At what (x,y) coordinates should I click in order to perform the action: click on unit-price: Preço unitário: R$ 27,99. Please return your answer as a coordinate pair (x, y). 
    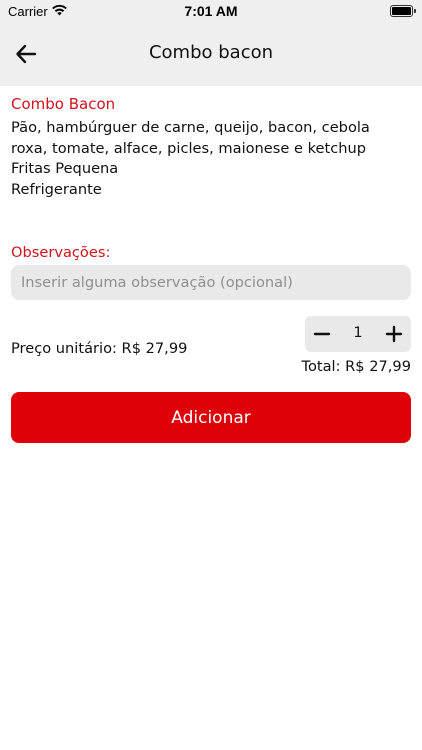
    Looking at the image, I should click on (99, 348).